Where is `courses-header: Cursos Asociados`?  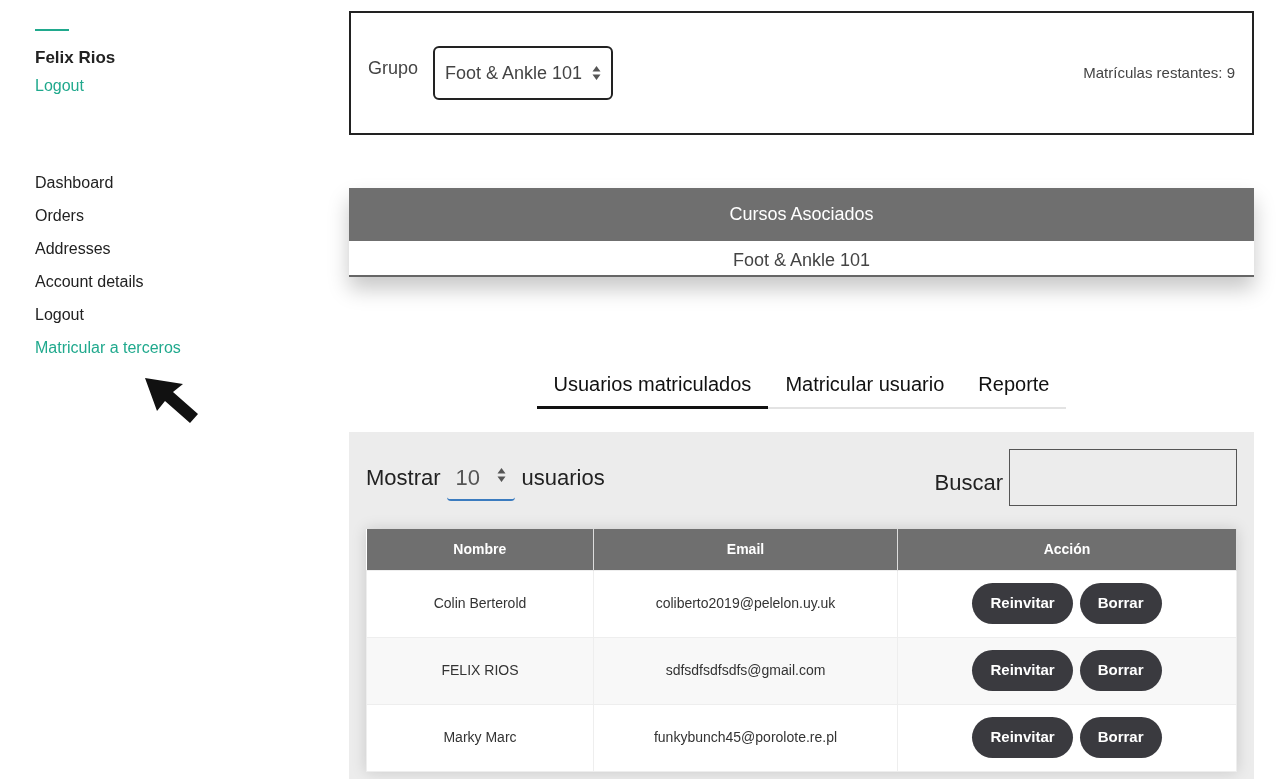 courses-header: Cursos Asociados is located at coordinates (801, 214).